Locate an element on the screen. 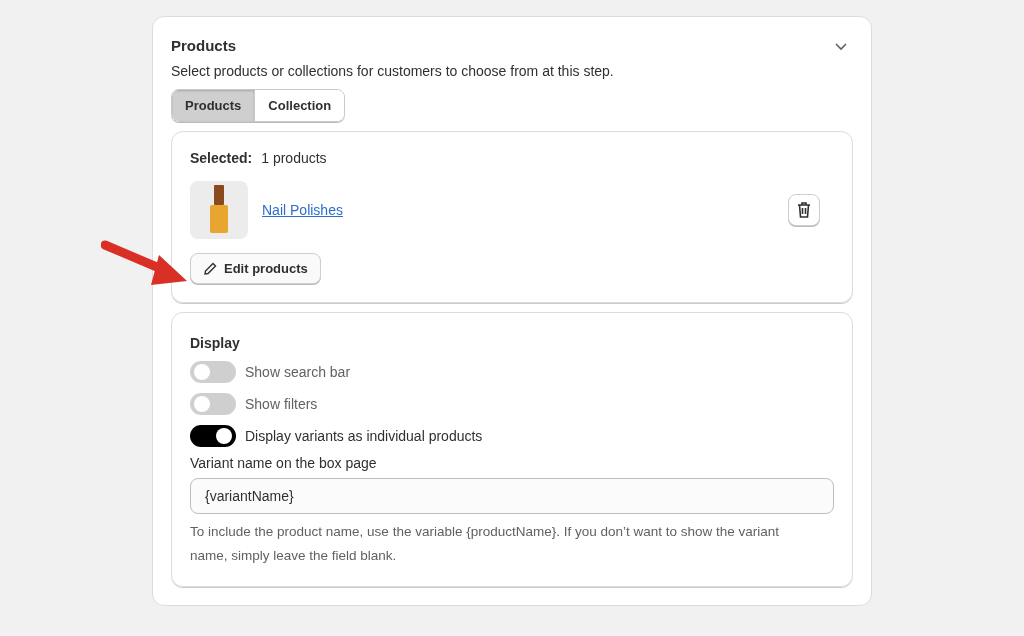 This screenshot has height=636, width=1024. field-label: Variant name on the box page is located at coordinates (284, 463).